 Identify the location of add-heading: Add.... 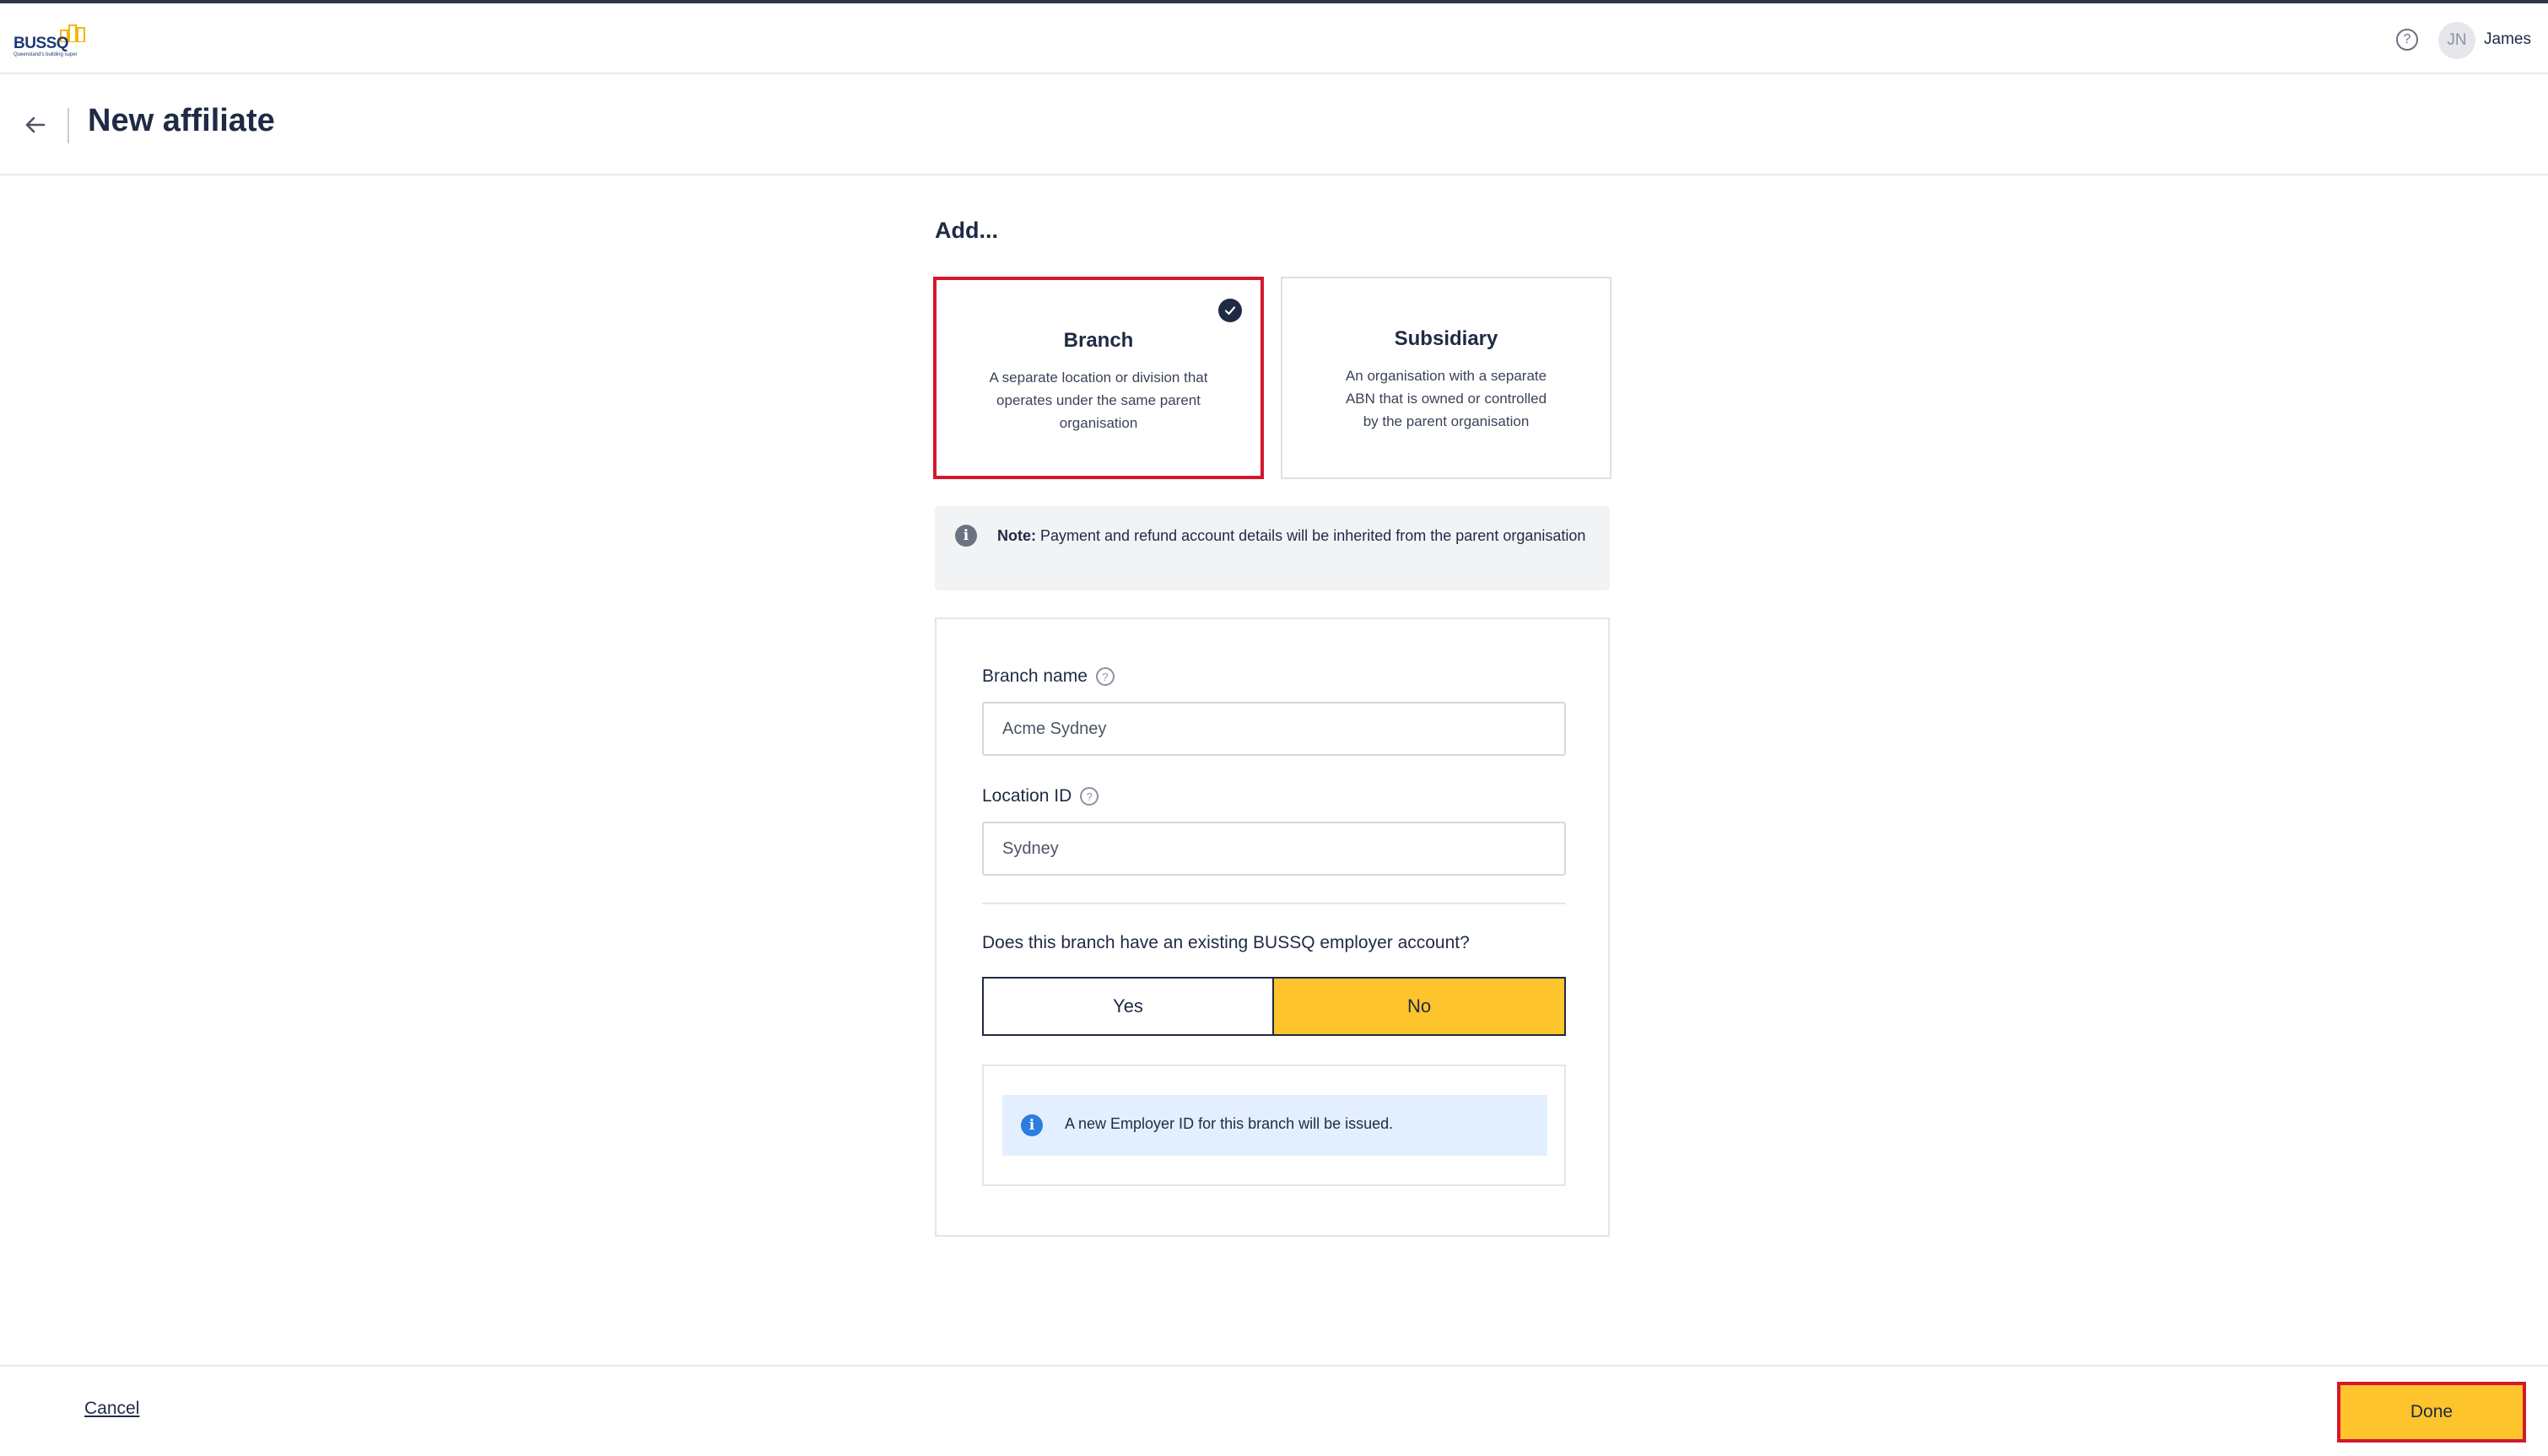
(967, 230).